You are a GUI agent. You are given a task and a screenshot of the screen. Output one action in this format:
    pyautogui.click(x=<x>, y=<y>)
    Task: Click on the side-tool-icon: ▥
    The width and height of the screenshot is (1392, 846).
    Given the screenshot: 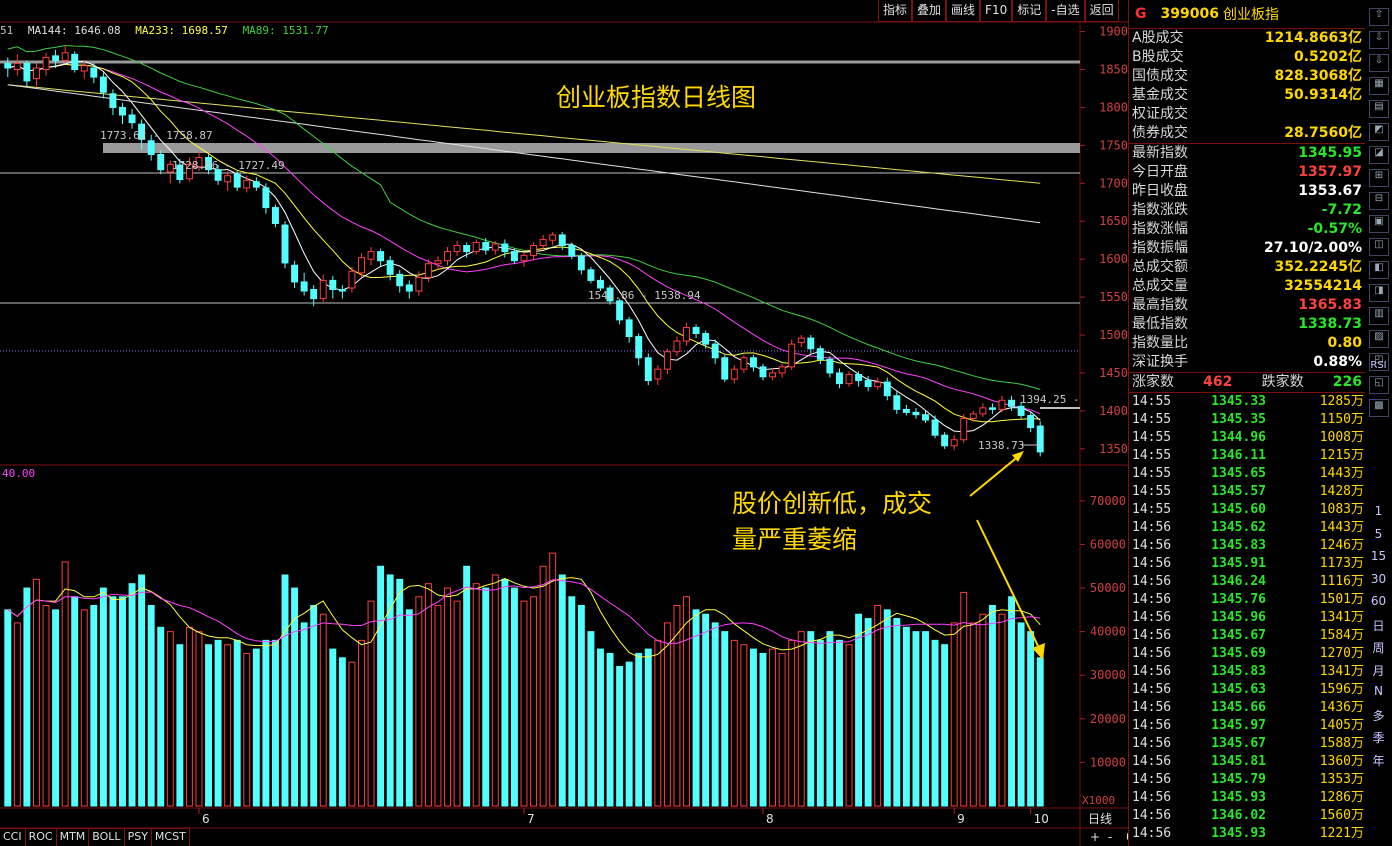 What is the action you would take?
    pyautogui.click(x=1379, y=316)
    